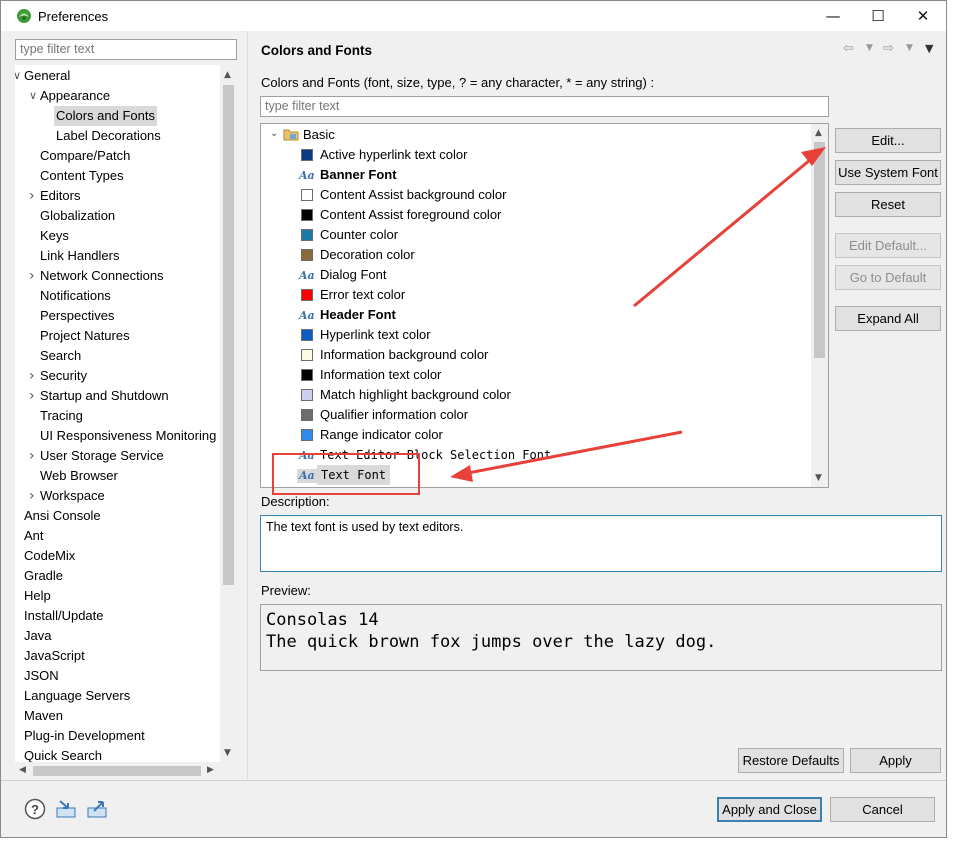 The height and width of the screenshot is (845, 954). I want to click on apply-button: Apply, so click(895, 760).